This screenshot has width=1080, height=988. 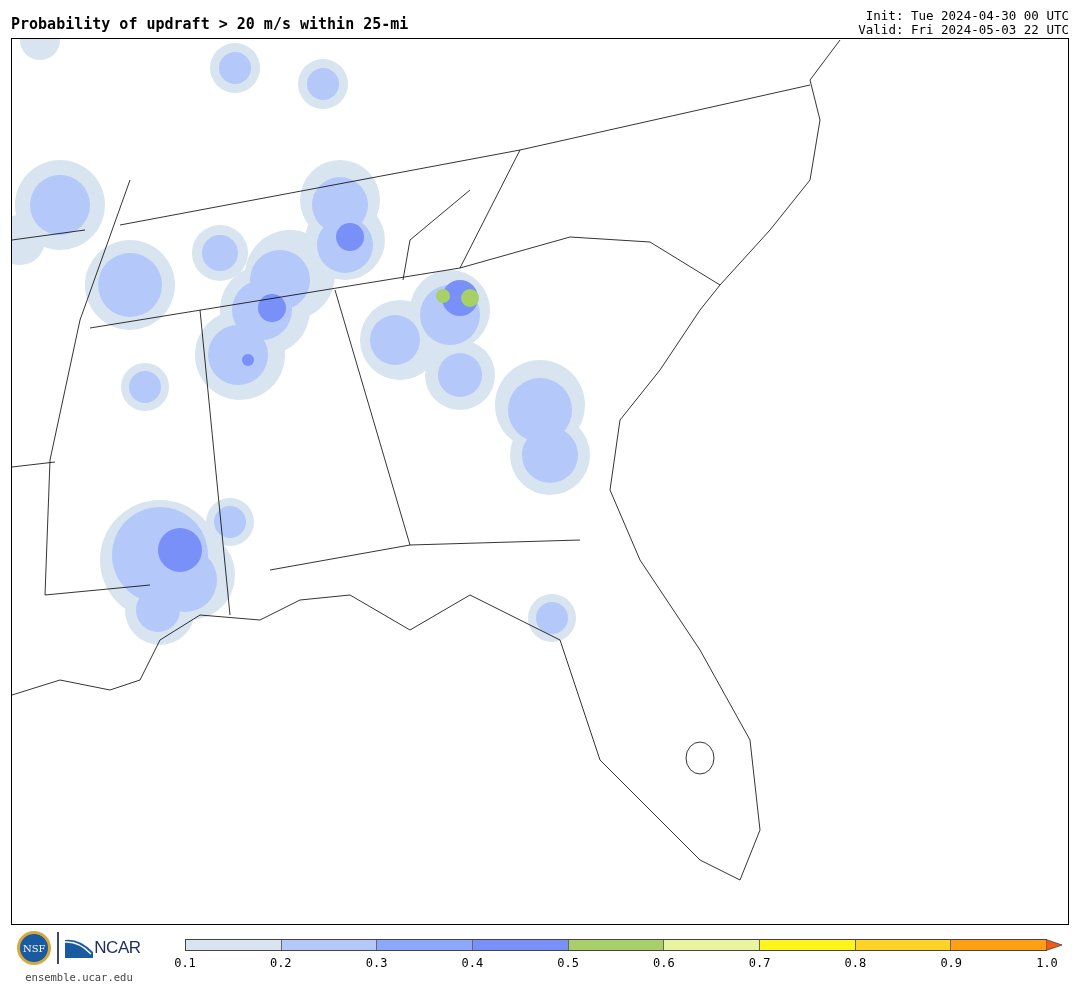 I want to click on chart-title: Probability of updraft > 20 m/s within 25-mi, so click(x=210, y=26).